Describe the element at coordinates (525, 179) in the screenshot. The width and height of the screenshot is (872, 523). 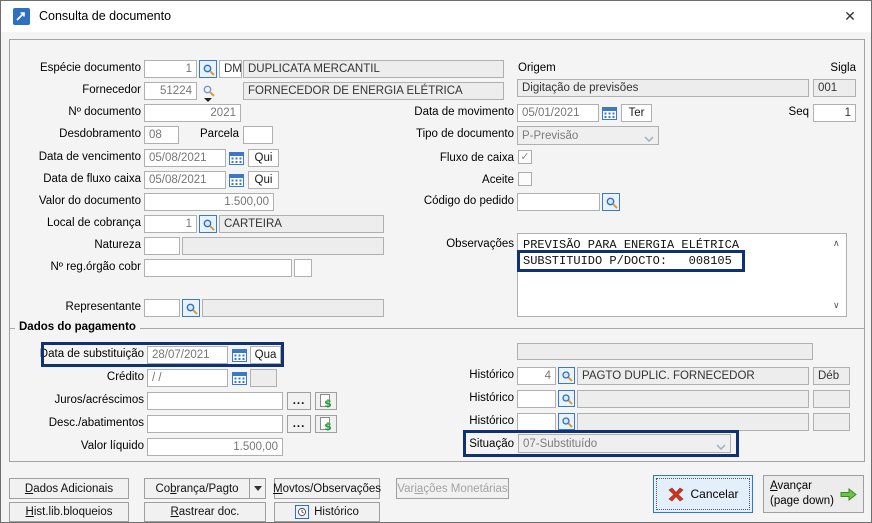
I see `aceite-checkbox` at that location.